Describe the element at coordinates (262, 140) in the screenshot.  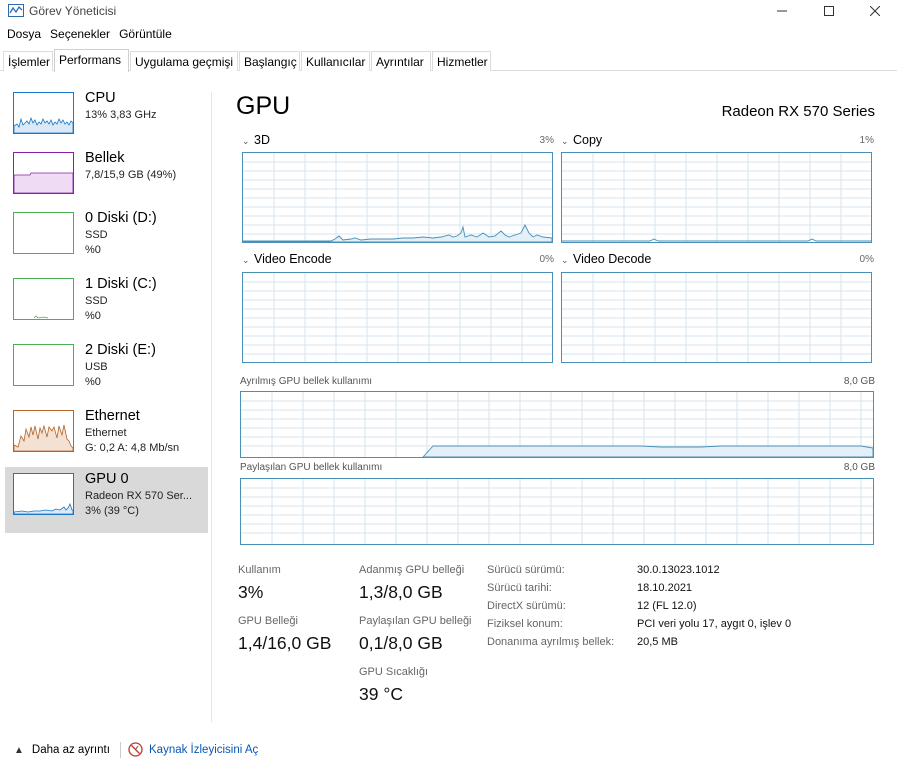
I see `engine-label: 3D` at that location.